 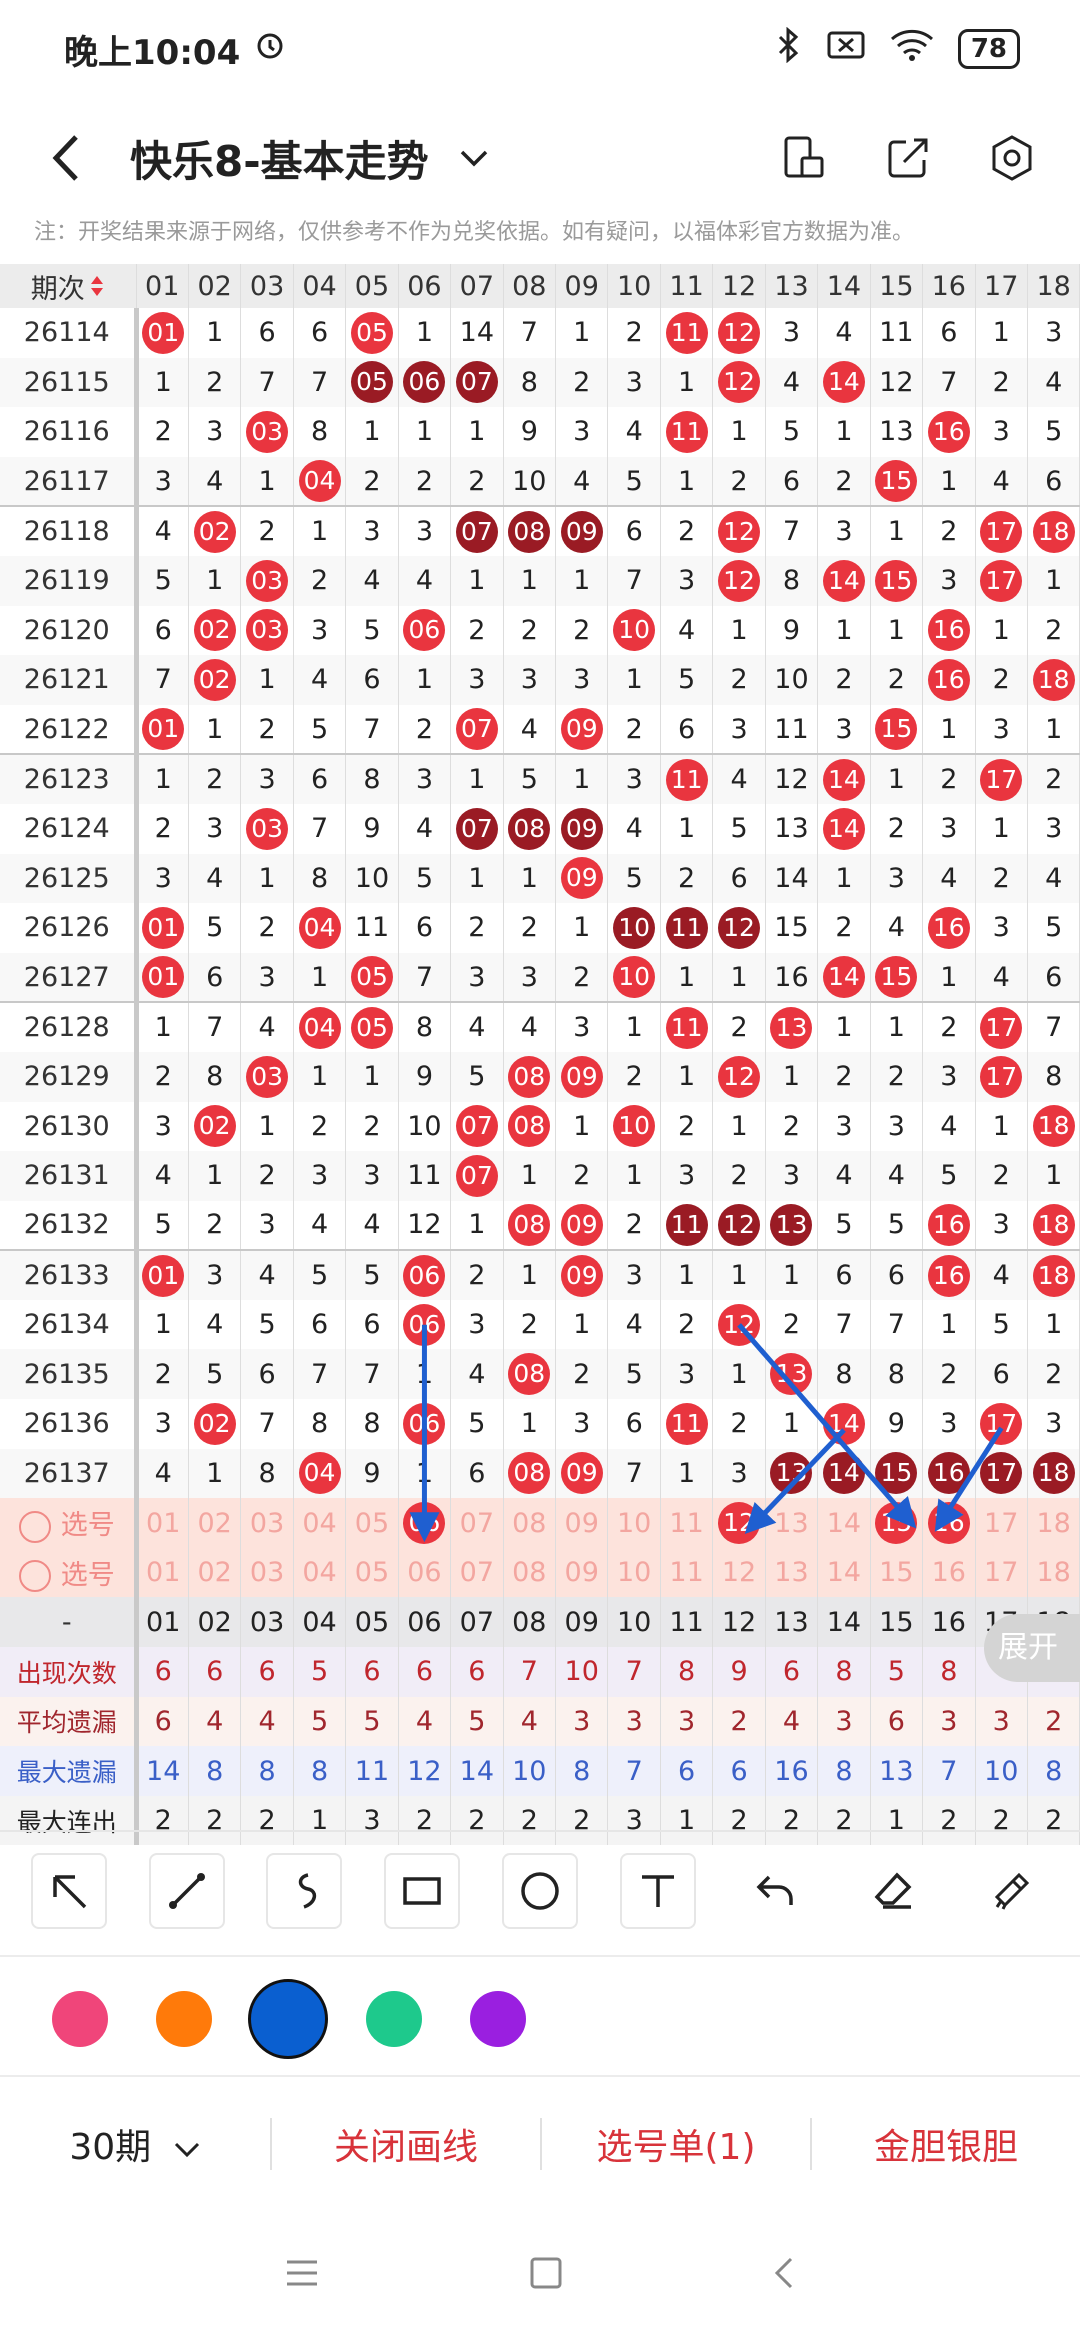 I want to click on color-swatch-green, so click(x=394, y=2019).